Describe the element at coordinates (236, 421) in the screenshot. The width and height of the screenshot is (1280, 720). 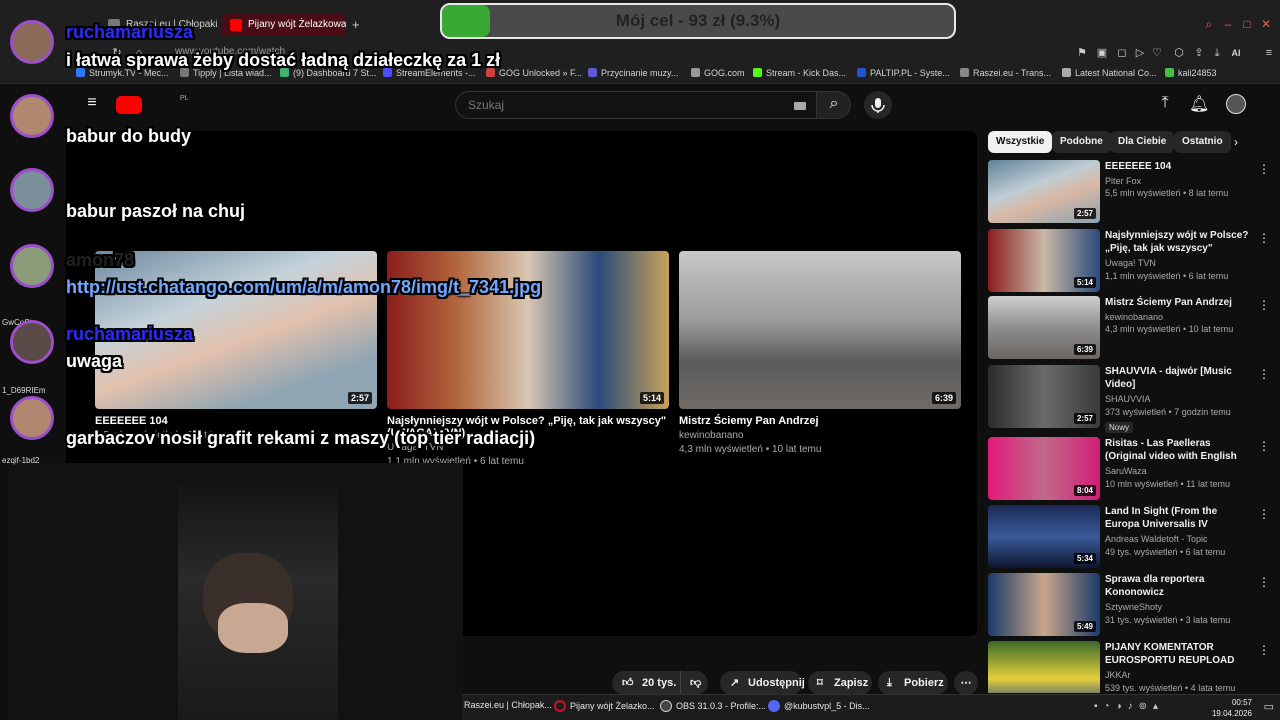
I see `endscreen-title: EEEEEEE 104` at that location.